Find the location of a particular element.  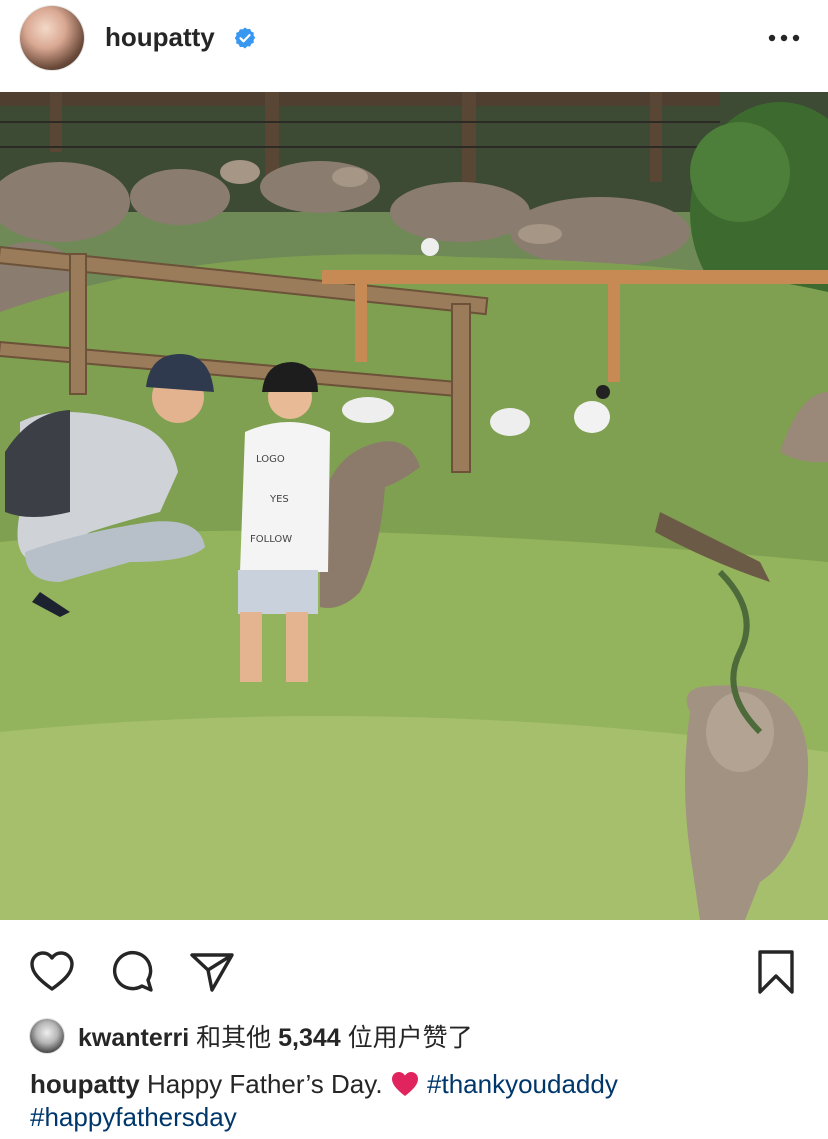

likes-and-others: 和其他 is located at coordinates (234, 1038).